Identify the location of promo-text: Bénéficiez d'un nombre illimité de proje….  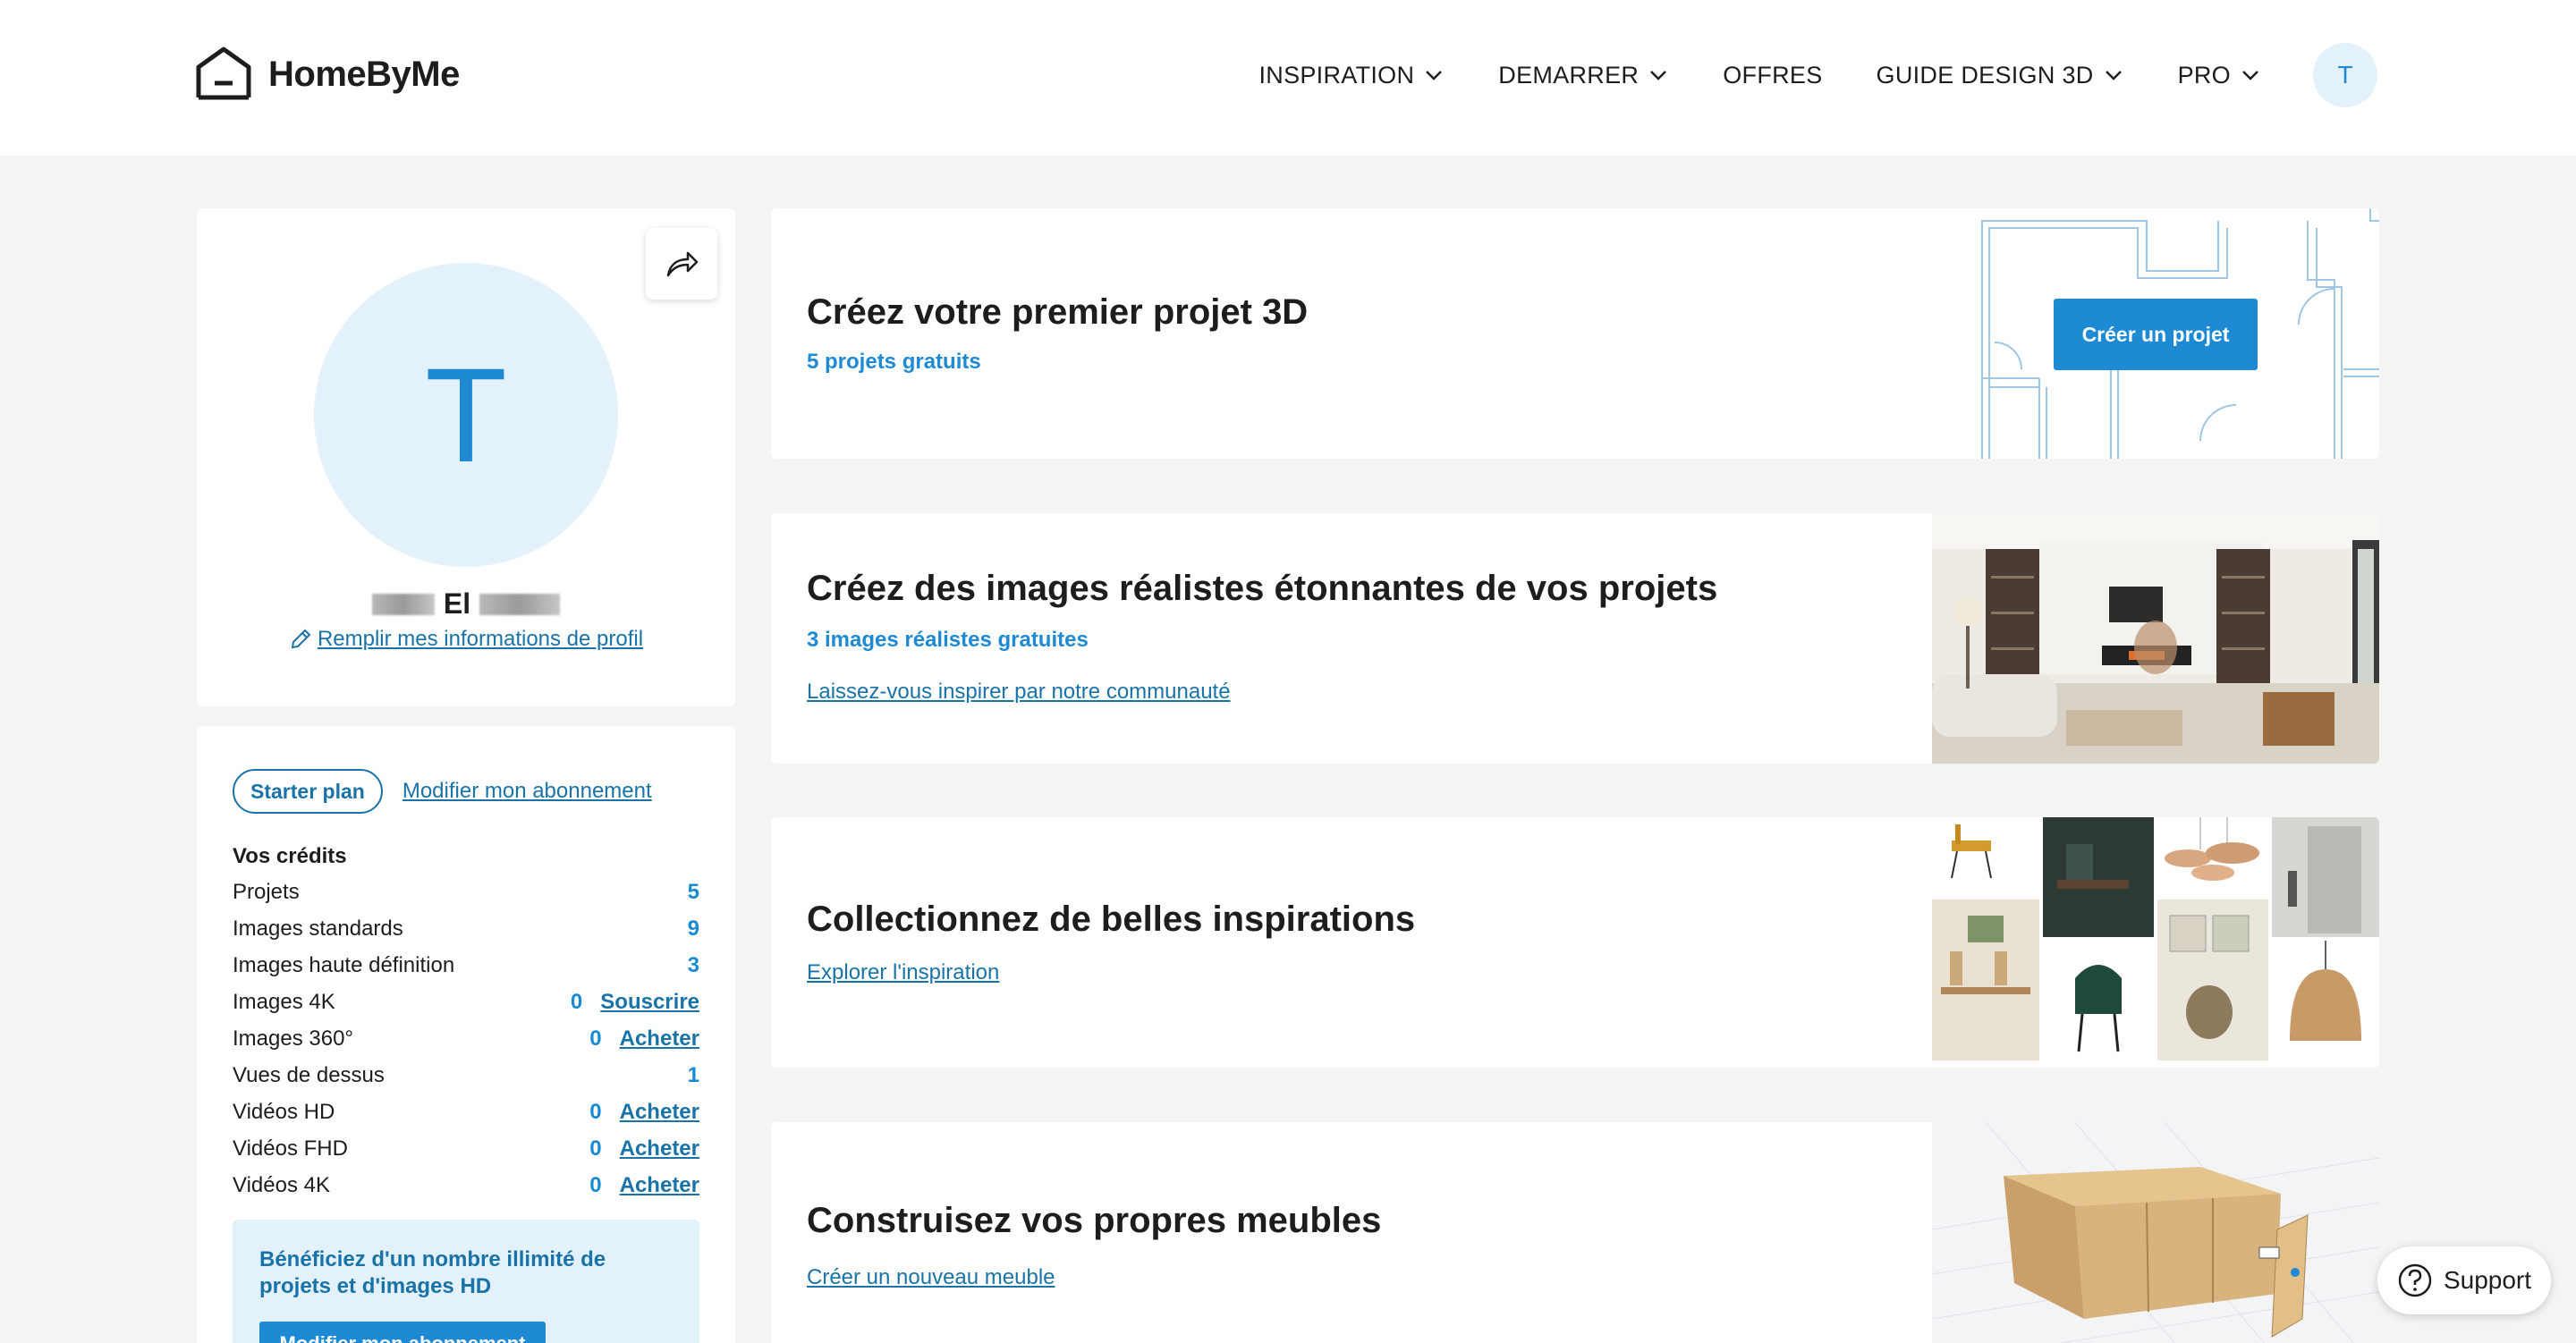
(432, 1272).